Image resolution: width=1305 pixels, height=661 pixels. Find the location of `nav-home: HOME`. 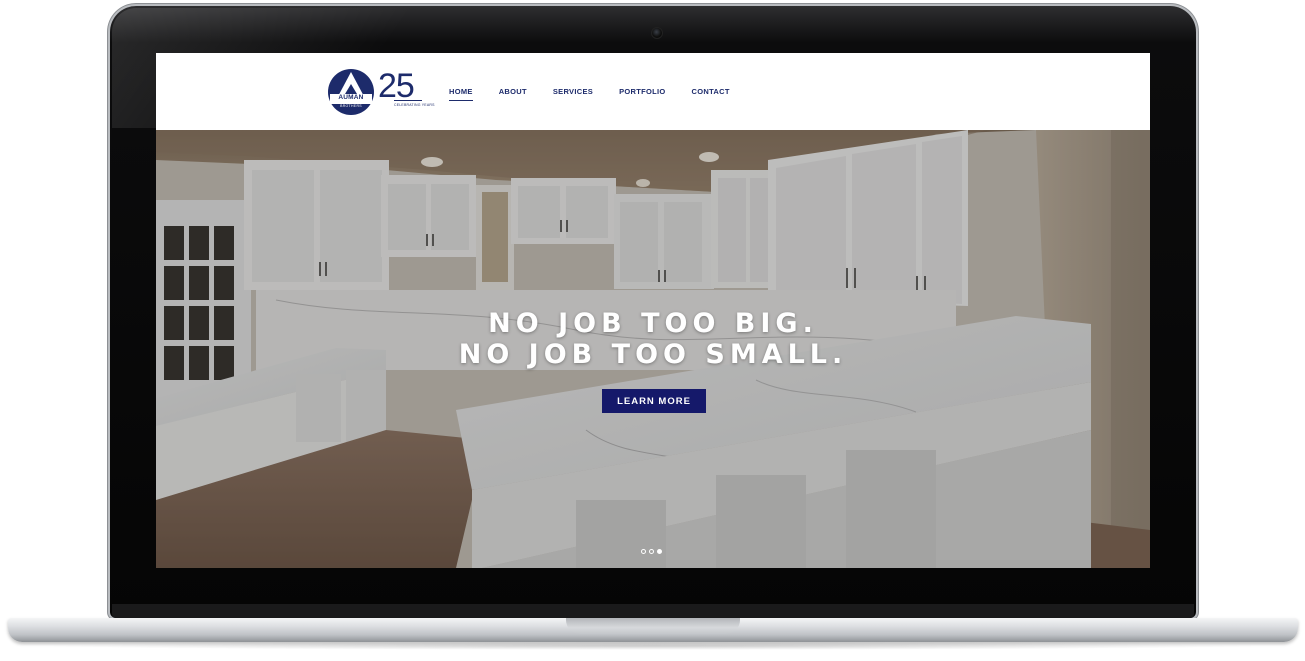

nav-home: HOME is located at coordinates (461, 94).